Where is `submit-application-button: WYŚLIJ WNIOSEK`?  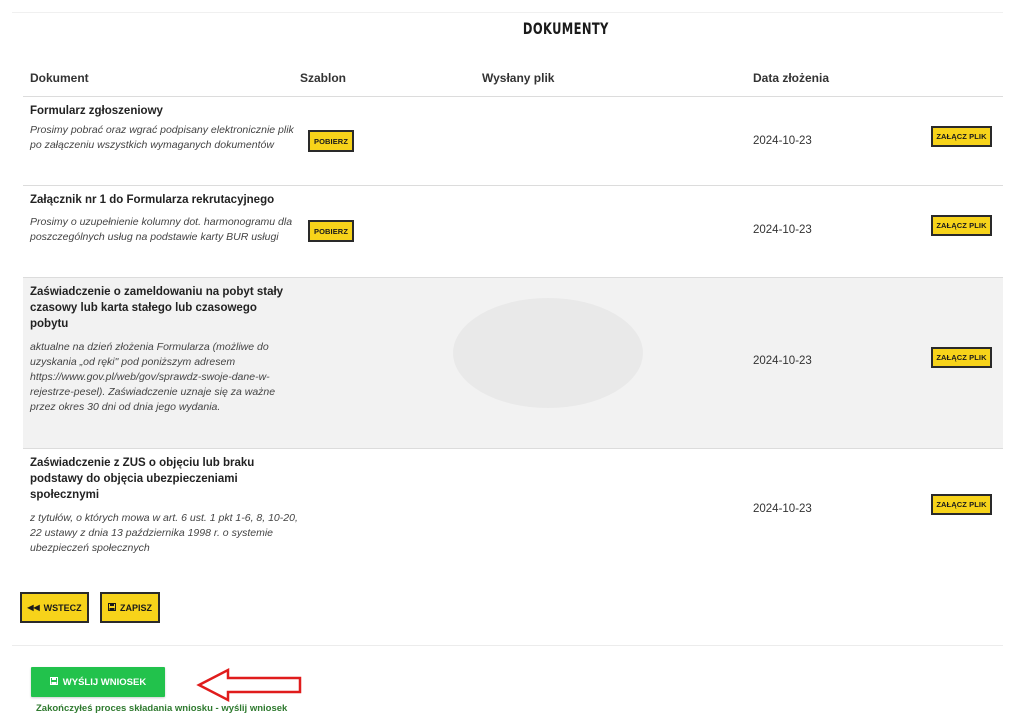 submit-application-button: WYŚLIJ WNIOSEK is located at coordinates (98, 682).